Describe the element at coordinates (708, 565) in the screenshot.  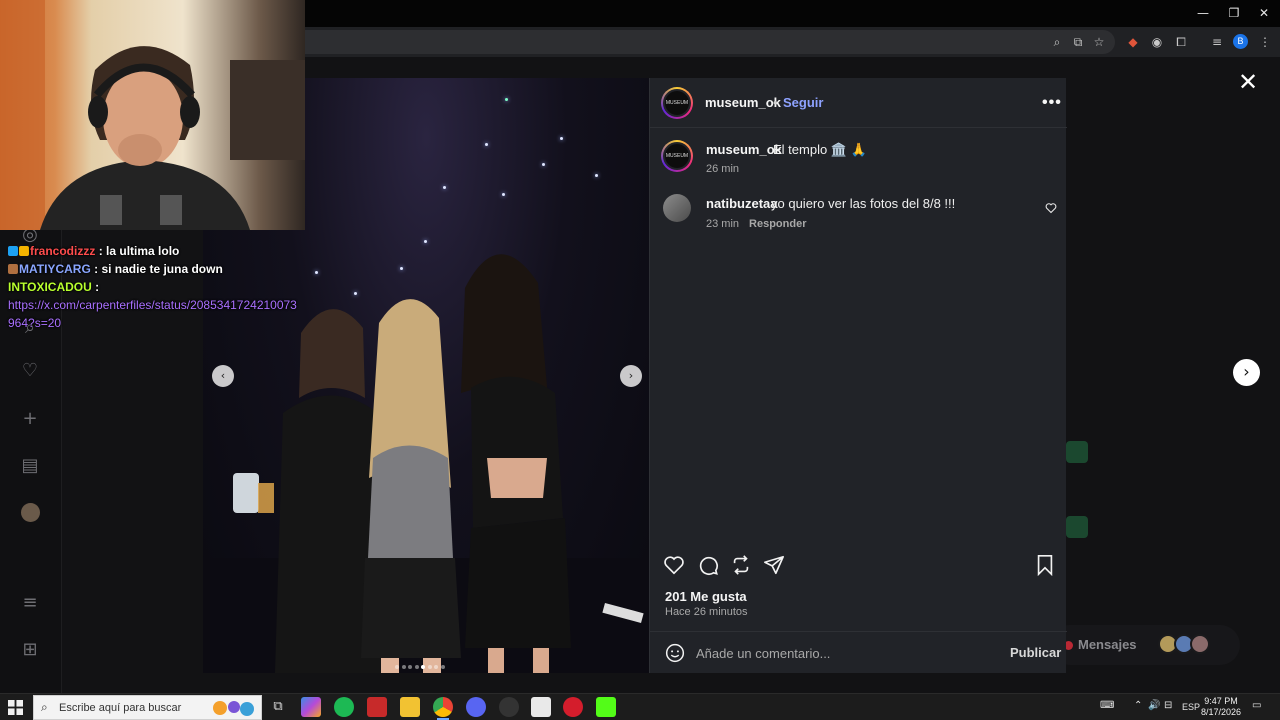
I see `comment-bubble-icon` at that location.